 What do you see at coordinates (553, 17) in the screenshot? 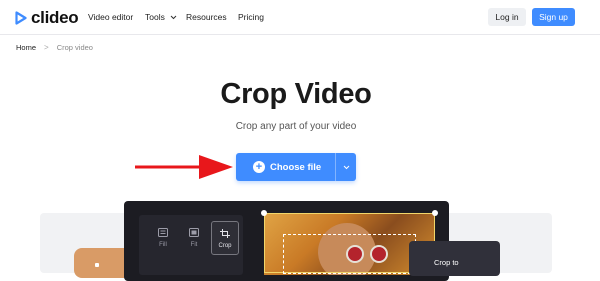
I see `signup-button: Sign up` at bounding box center [553, 17].